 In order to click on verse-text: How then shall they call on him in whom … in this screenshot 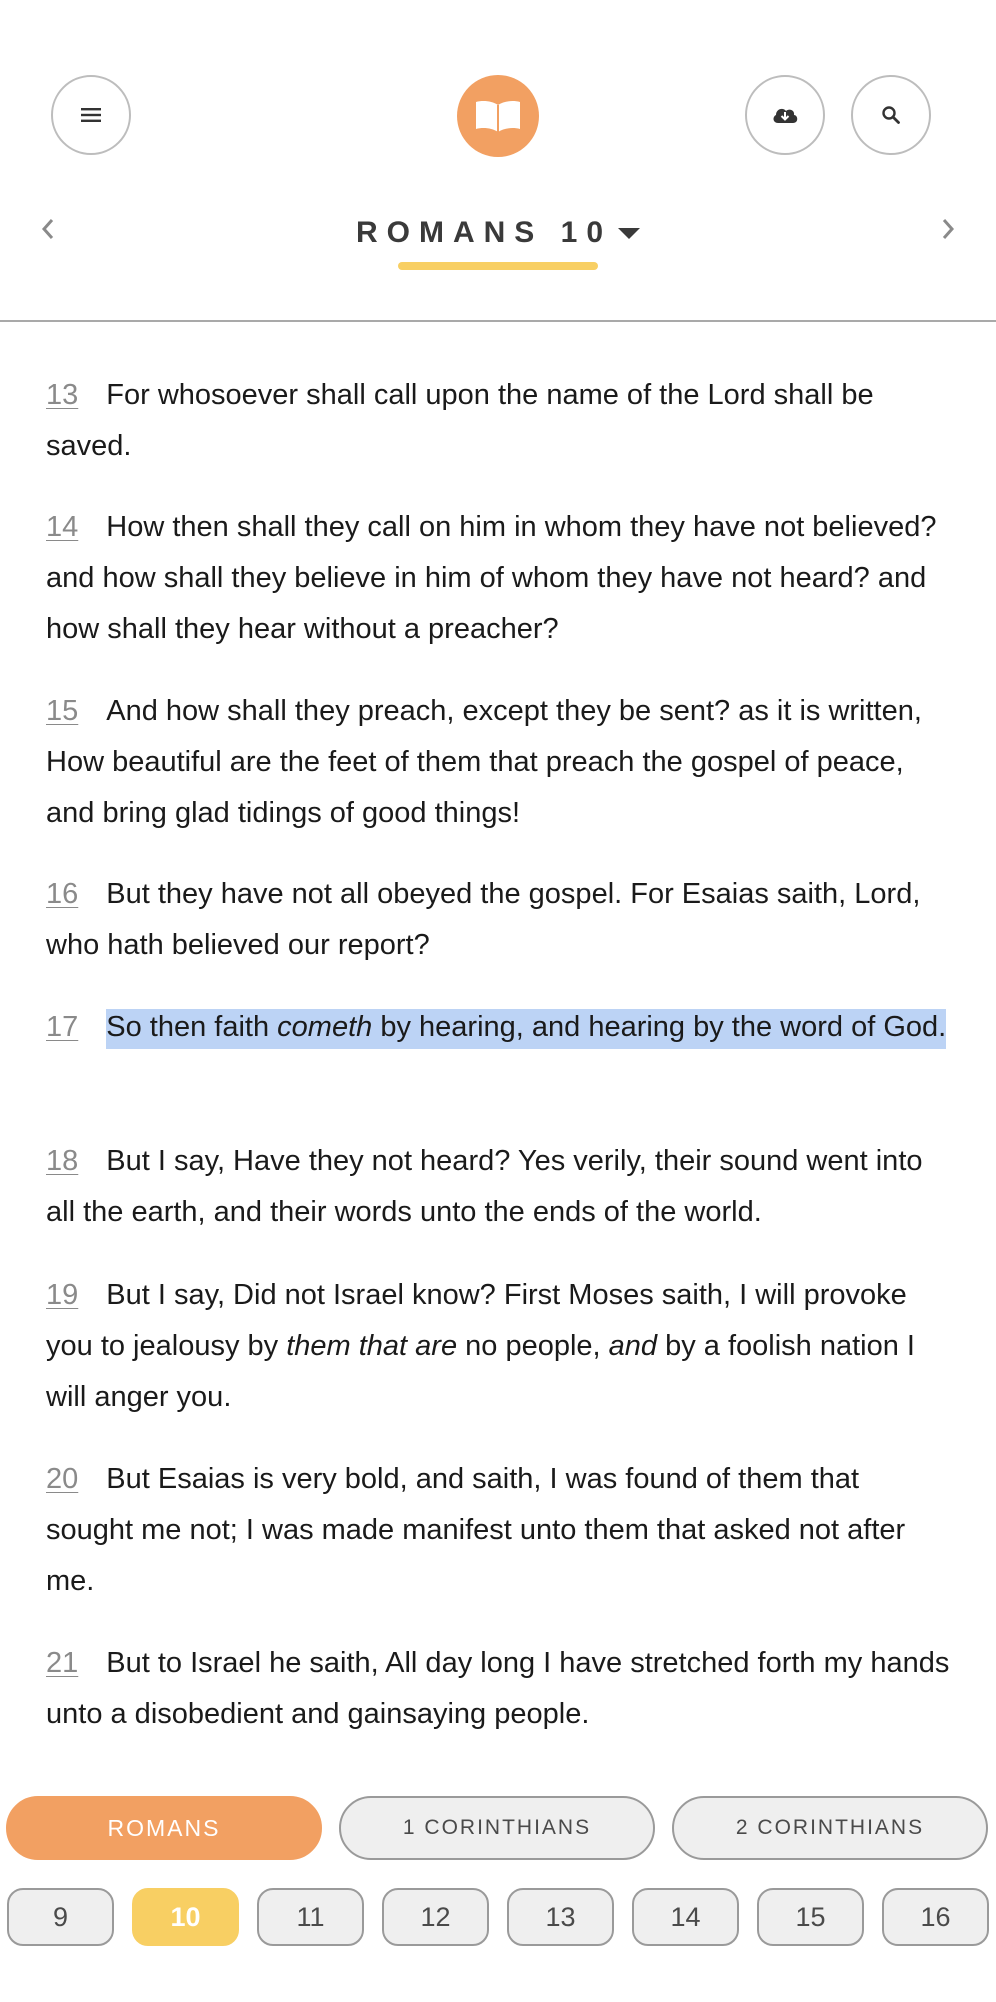, I will do `click(491, 578)`.